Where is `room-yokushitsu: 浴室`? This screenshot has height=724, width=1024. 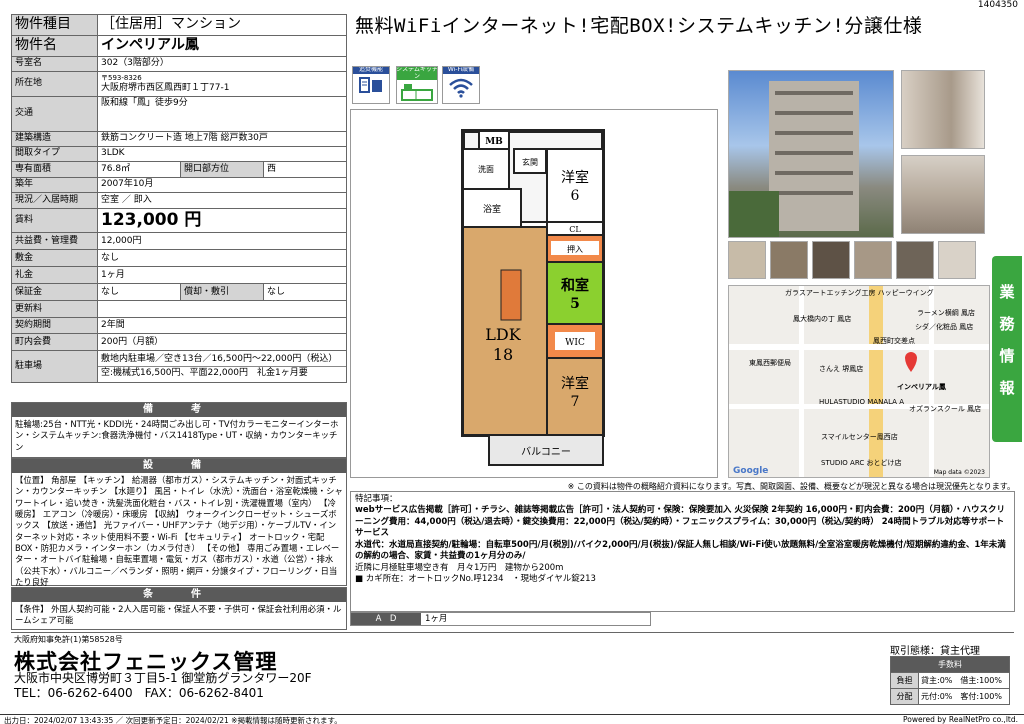 room-yokushitsu: 浴室 is located at coordinates (492, 209).